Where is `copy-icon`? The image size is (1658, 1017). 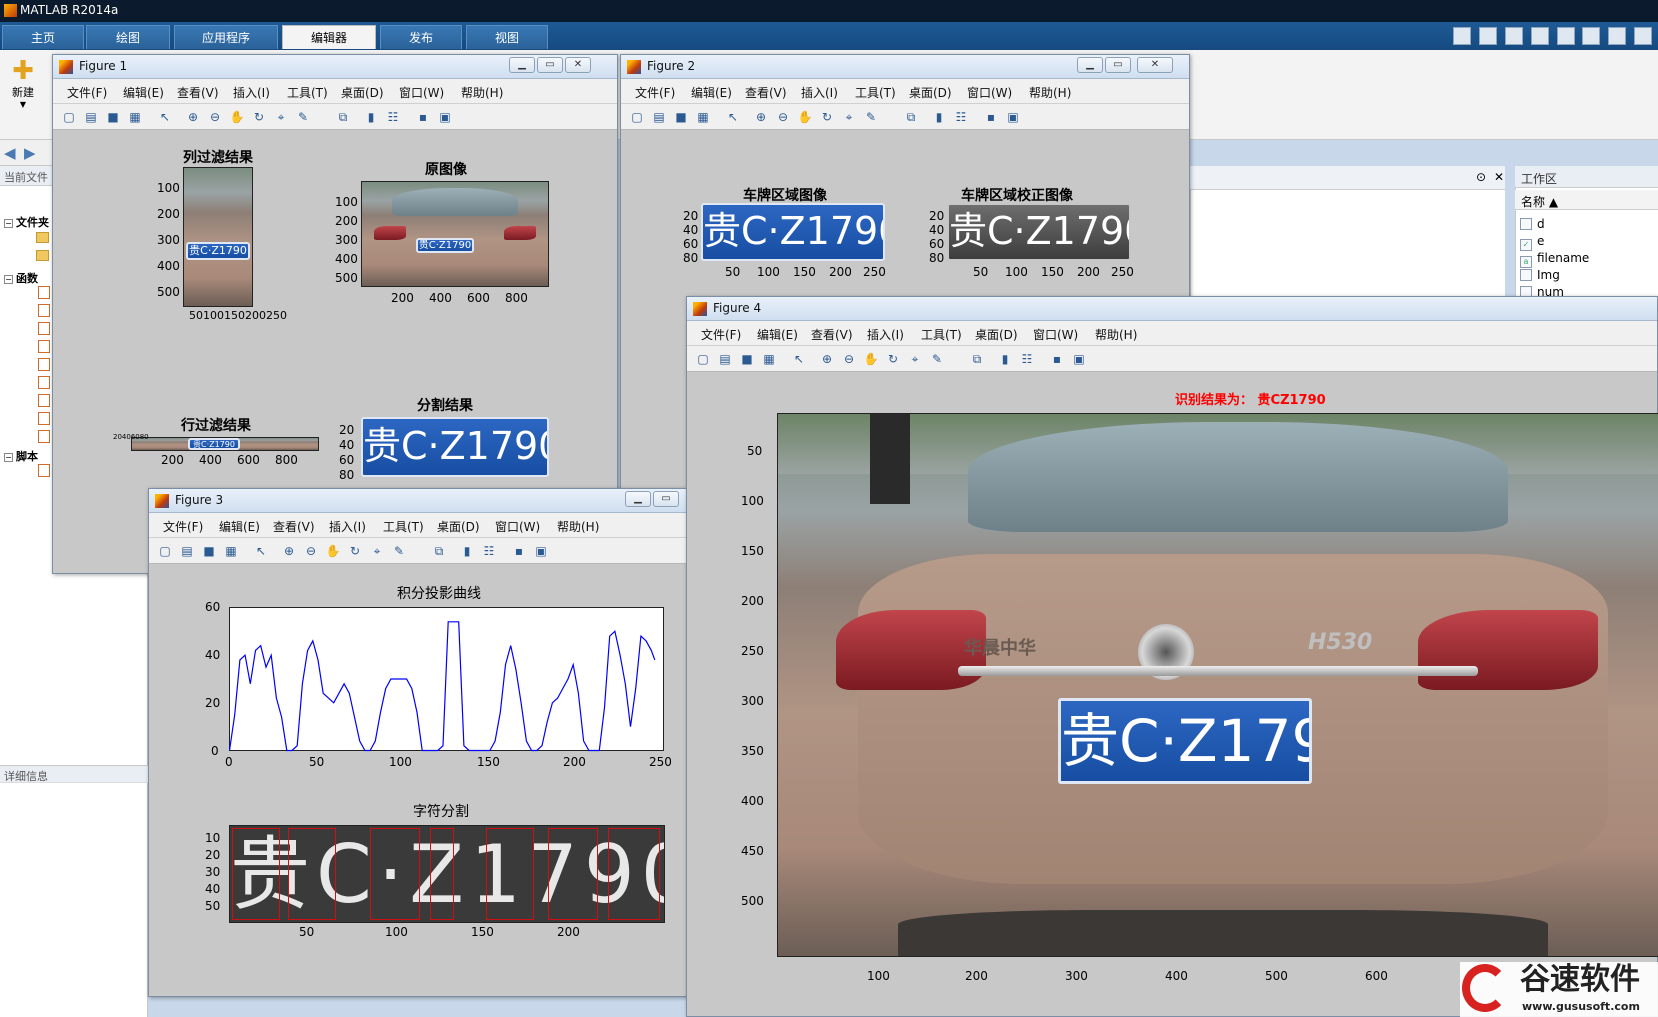 copy-icon is located at coordinates (1539, 36).